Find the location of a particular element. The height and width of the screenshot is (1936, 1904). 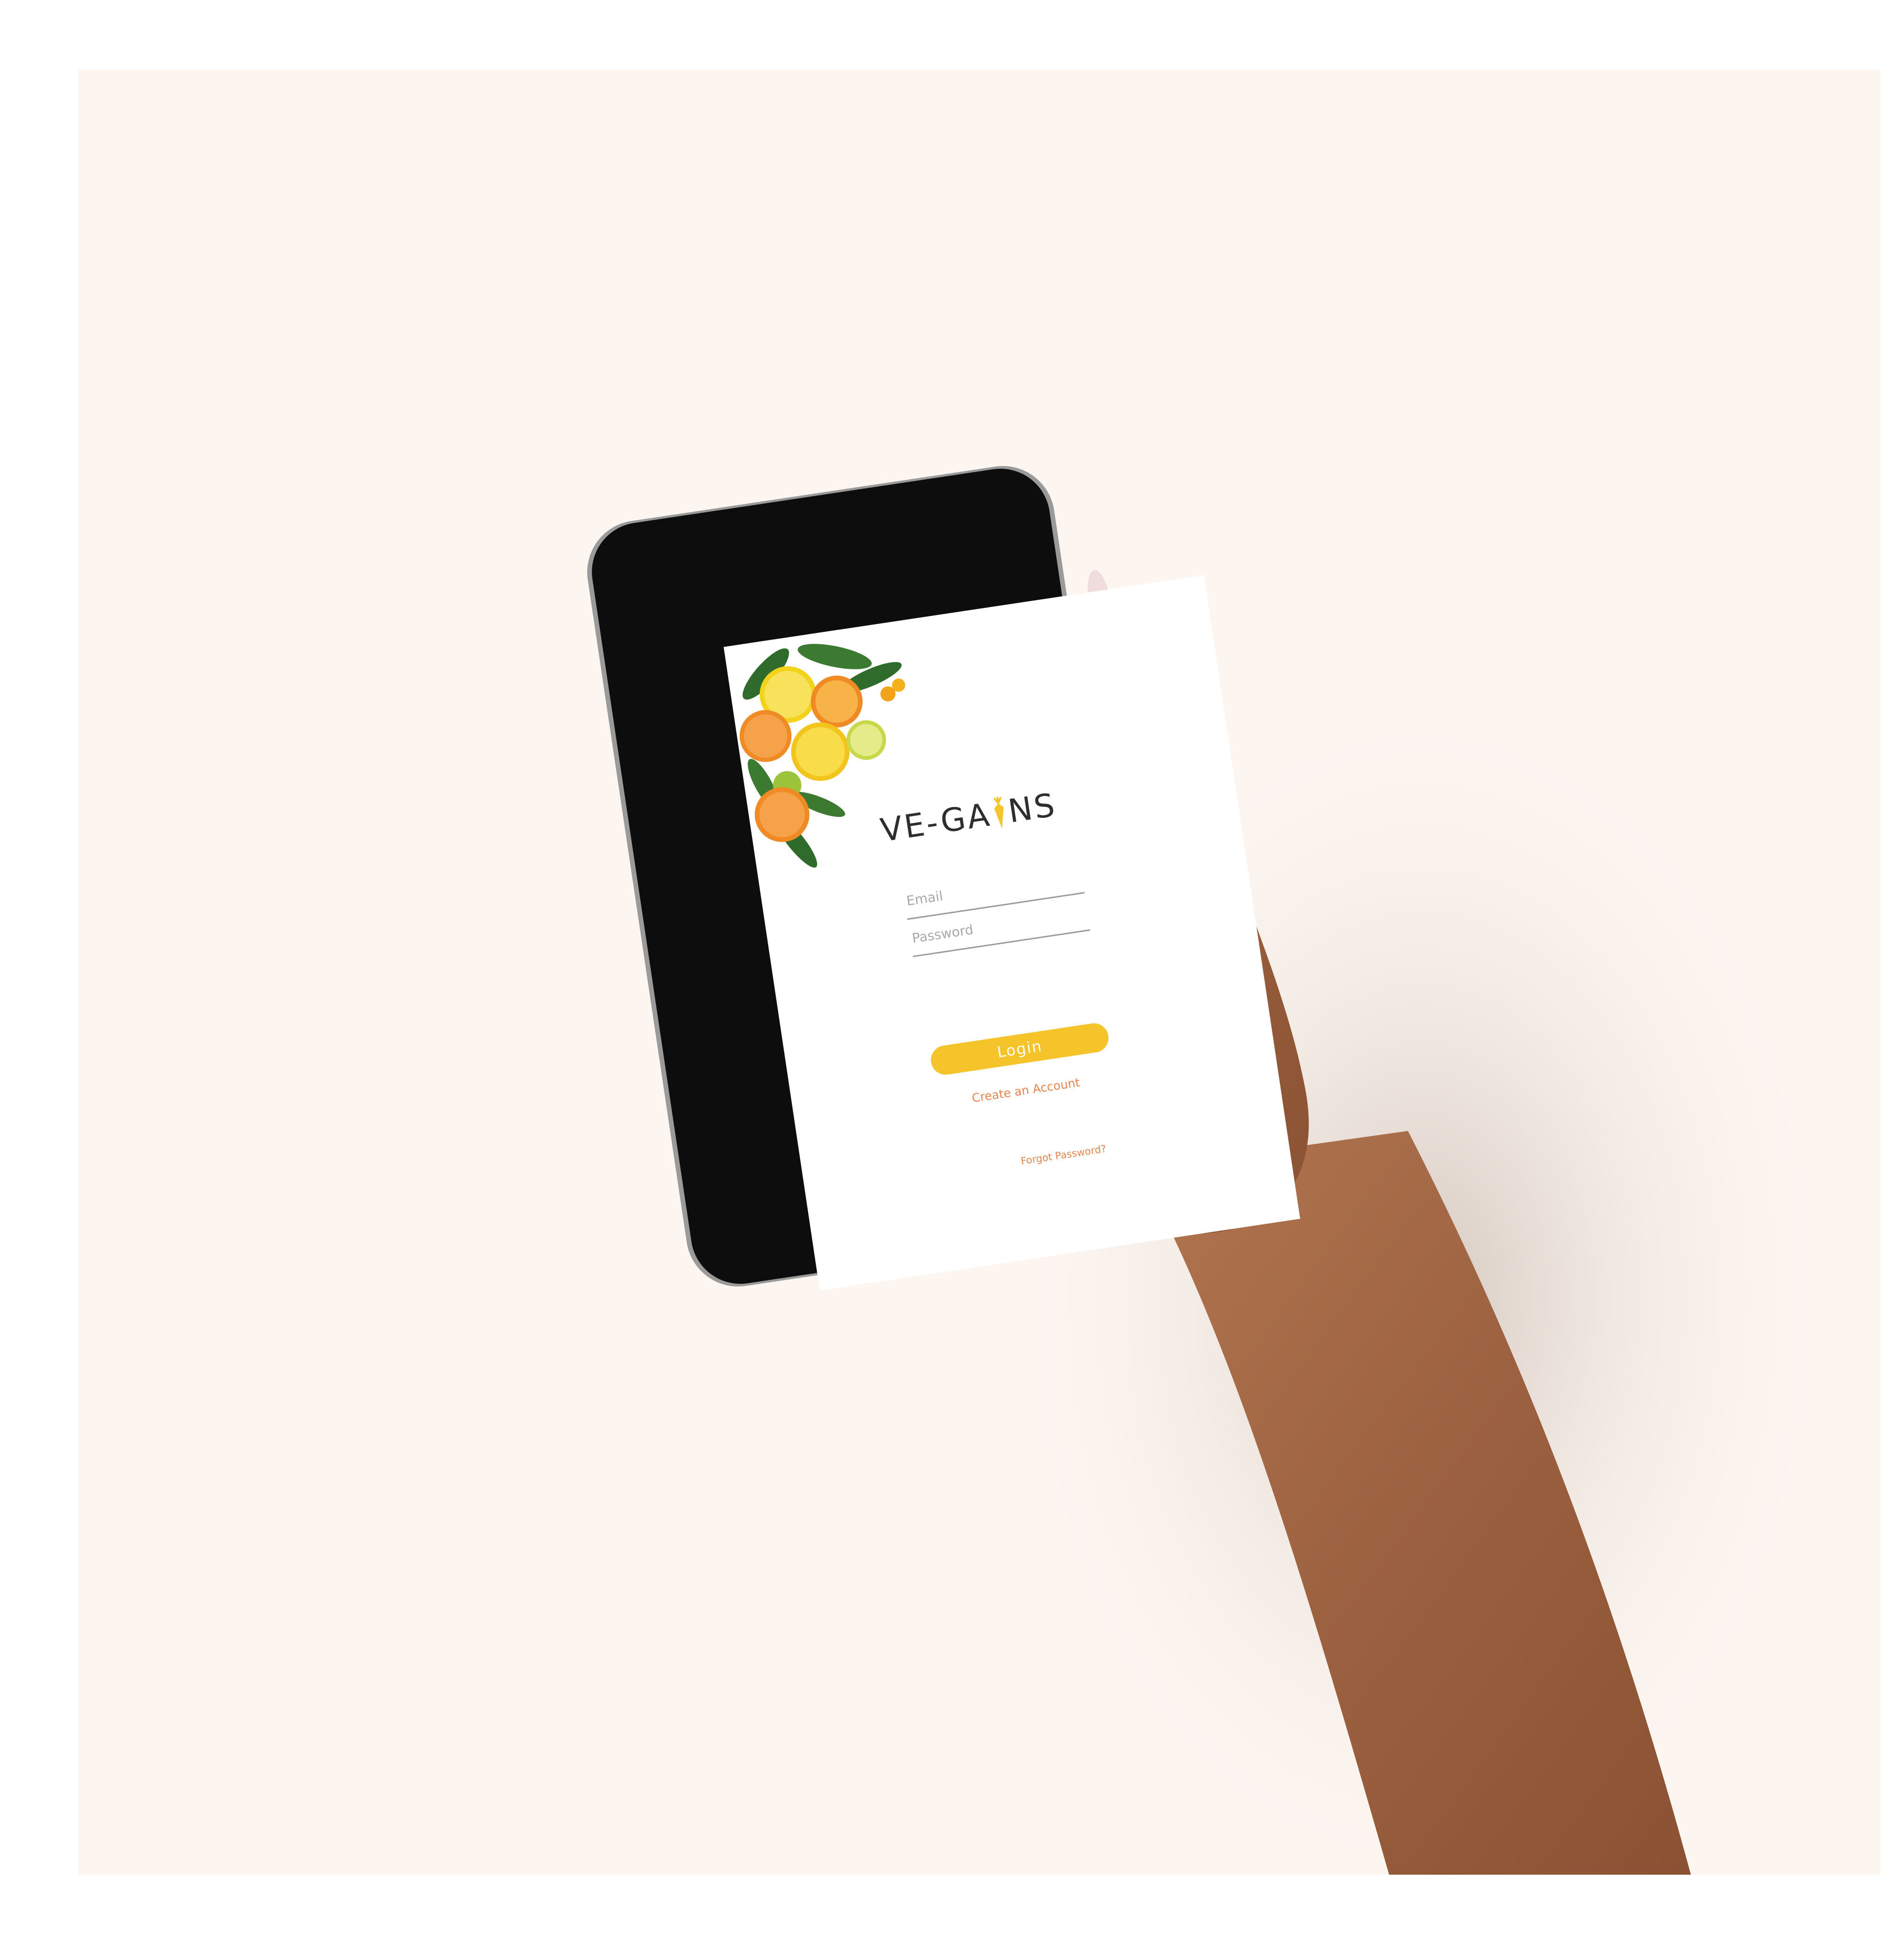

forgot-password-link: Forgot Password? is located at coordinates (1036, 1159).